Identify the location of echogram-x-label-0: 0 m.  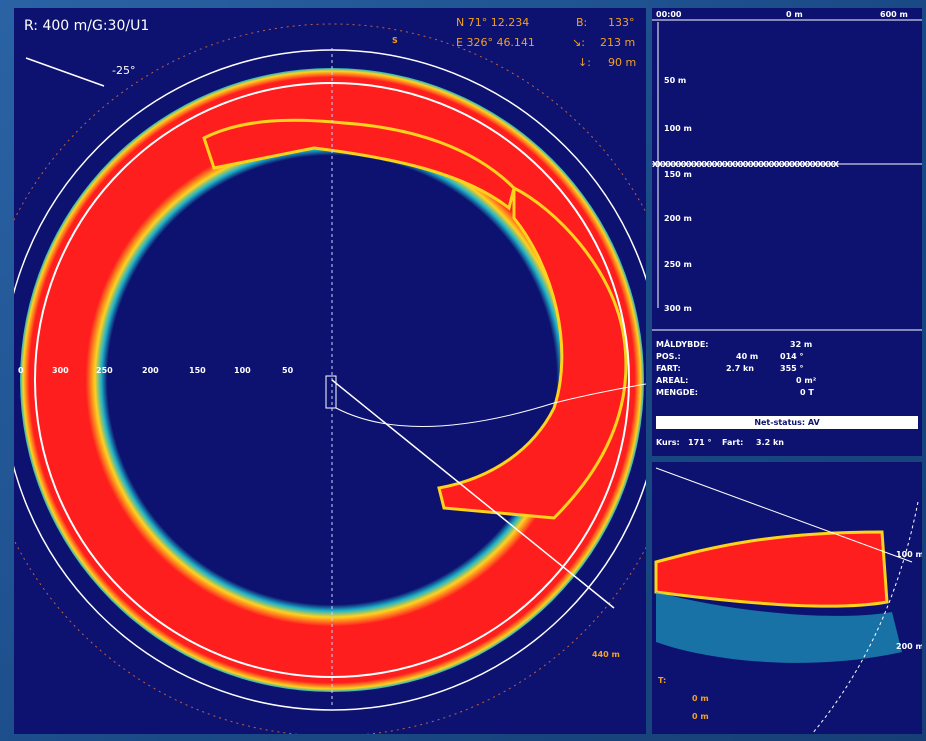
(794, 14).